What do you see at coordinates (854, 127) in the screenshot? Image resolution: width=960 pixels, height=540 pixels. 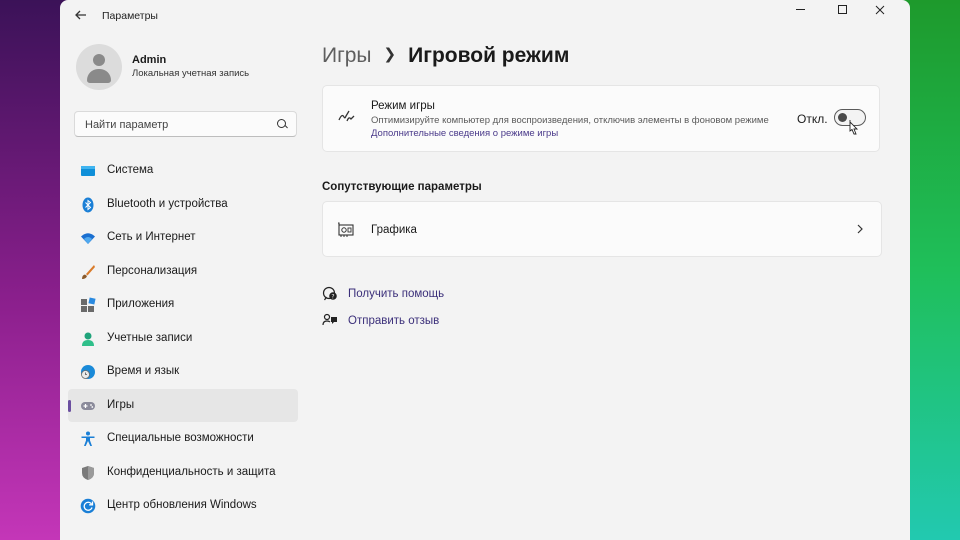 I see `mouse-pointer-icon` at bounding box center [854, 127].